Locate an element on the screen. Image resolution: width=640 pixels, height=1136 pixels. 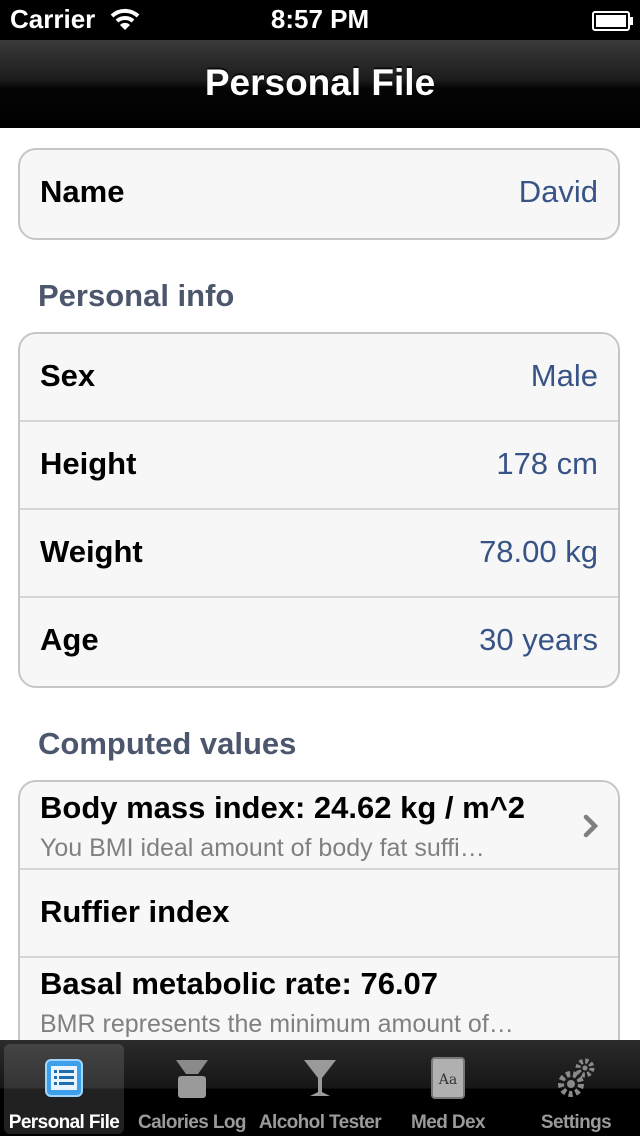
chevron-right-icon is located at coordinates (591, 826).